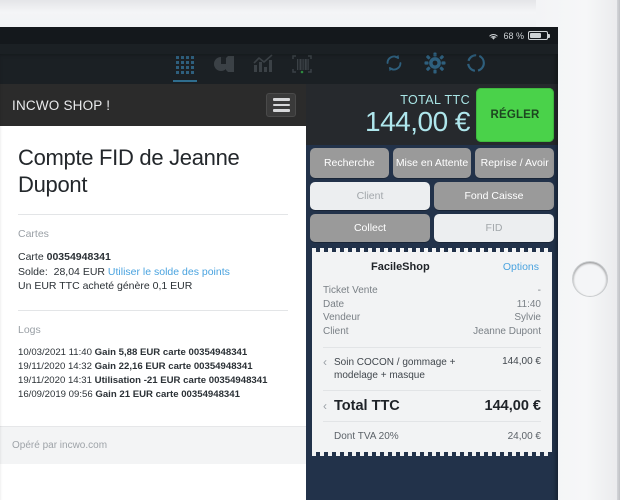 Image resolution: width=620 pixels, height=500 pixels. I want to click on wifi-icon, so click(493, 36).